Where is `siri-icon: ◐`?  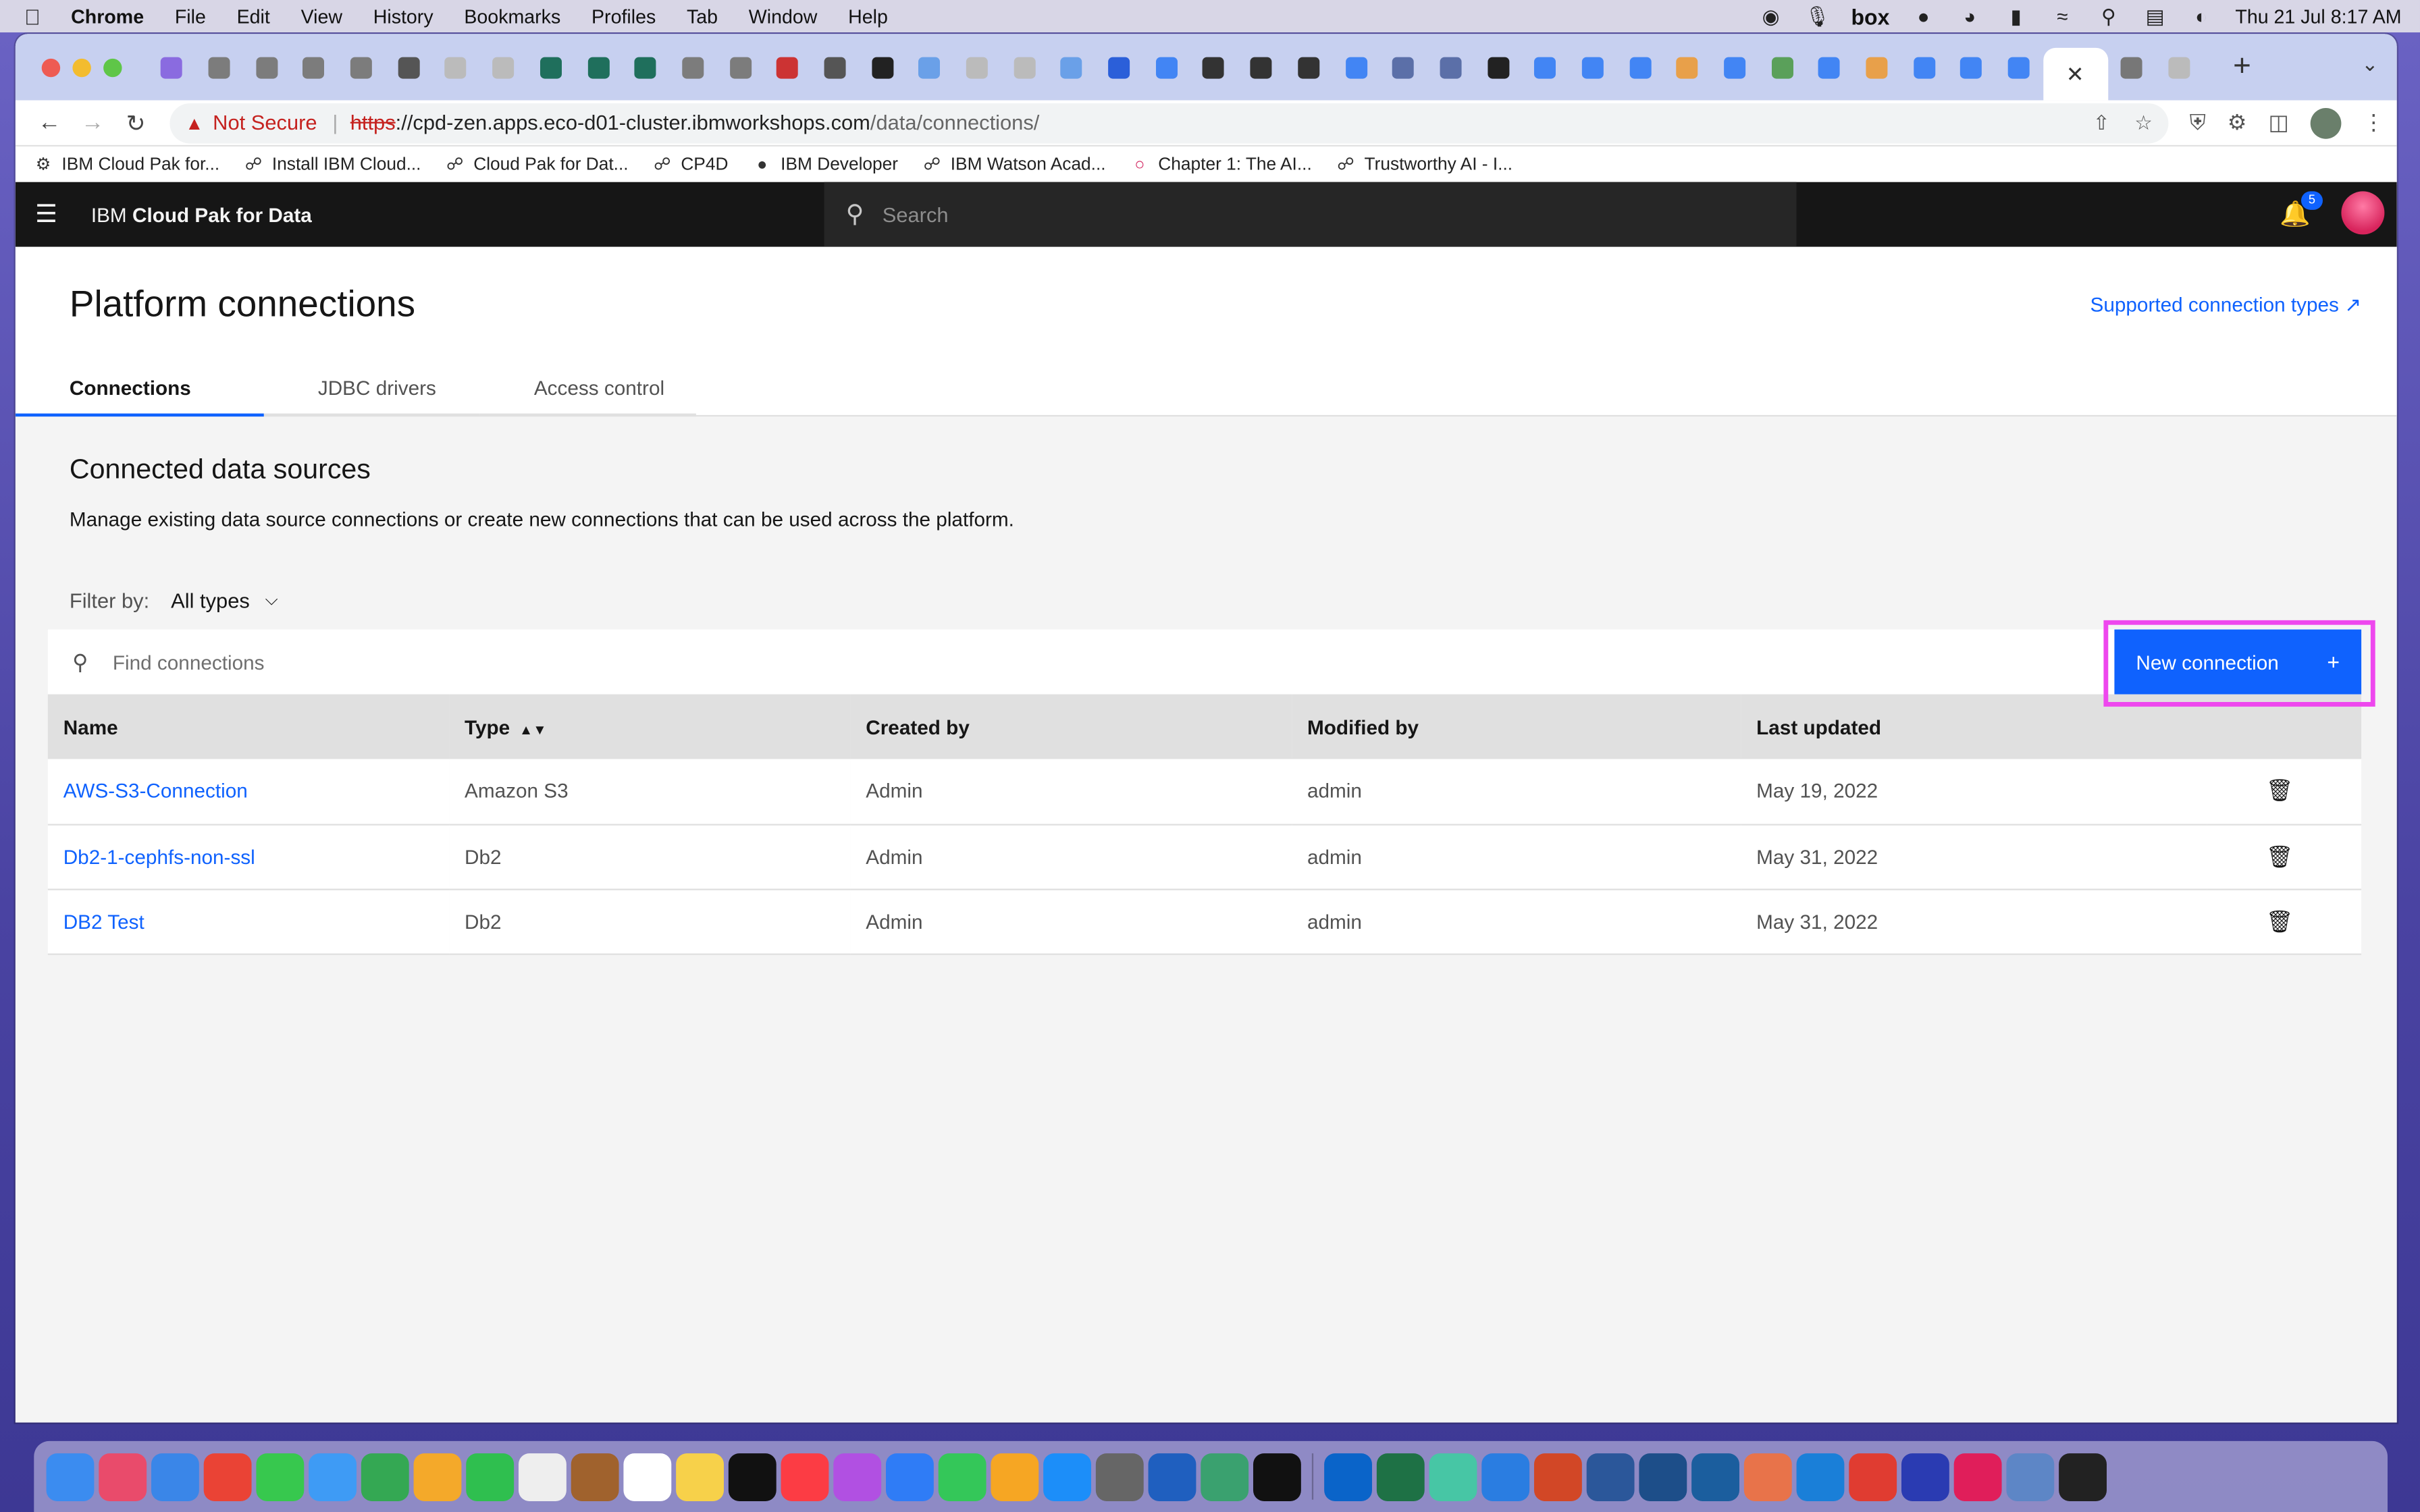 siri-icon: ◐ is located at coordinates (2201, 16).